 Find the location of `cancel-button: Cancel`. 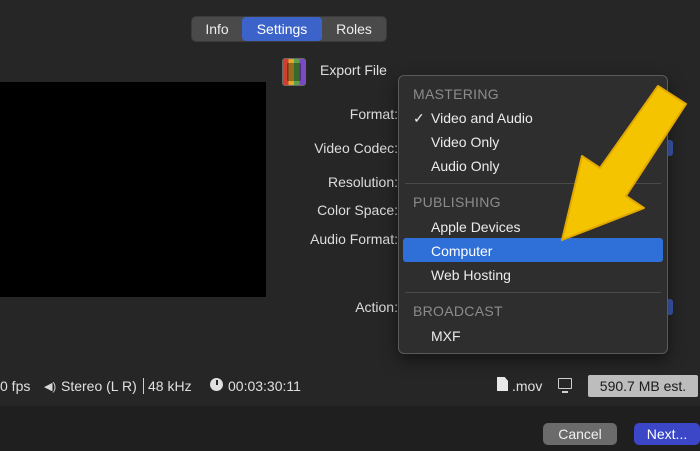

cancel-button: Cancel is located at coordinates (580, 434).